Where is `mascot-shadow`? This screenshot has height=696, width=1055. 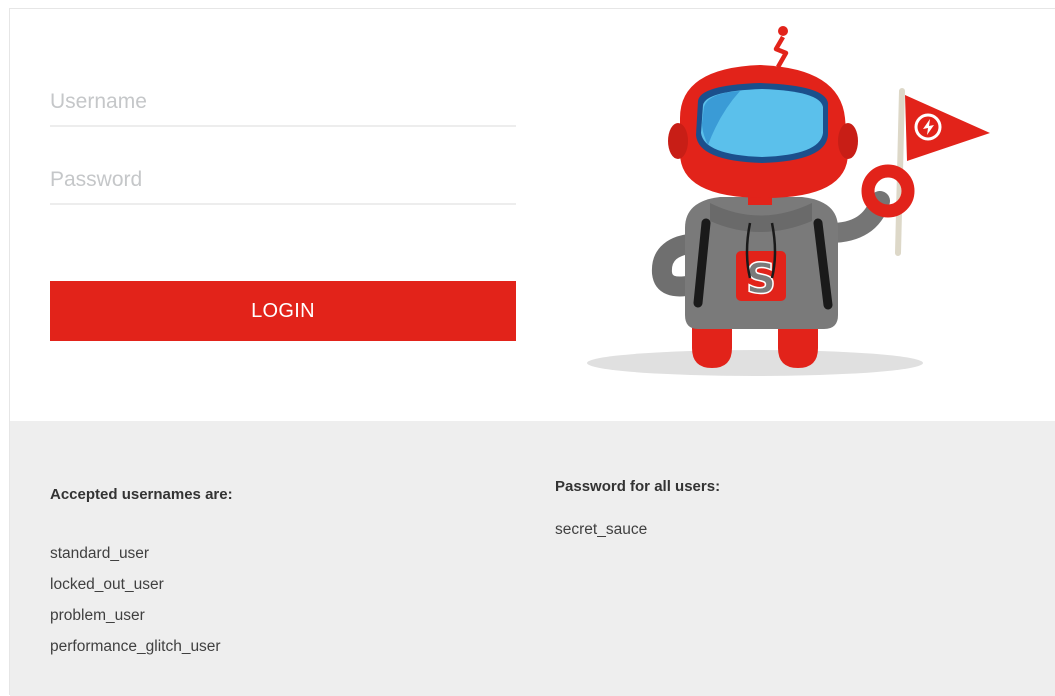 mascot-shadow is located at coordinates (755, 363).